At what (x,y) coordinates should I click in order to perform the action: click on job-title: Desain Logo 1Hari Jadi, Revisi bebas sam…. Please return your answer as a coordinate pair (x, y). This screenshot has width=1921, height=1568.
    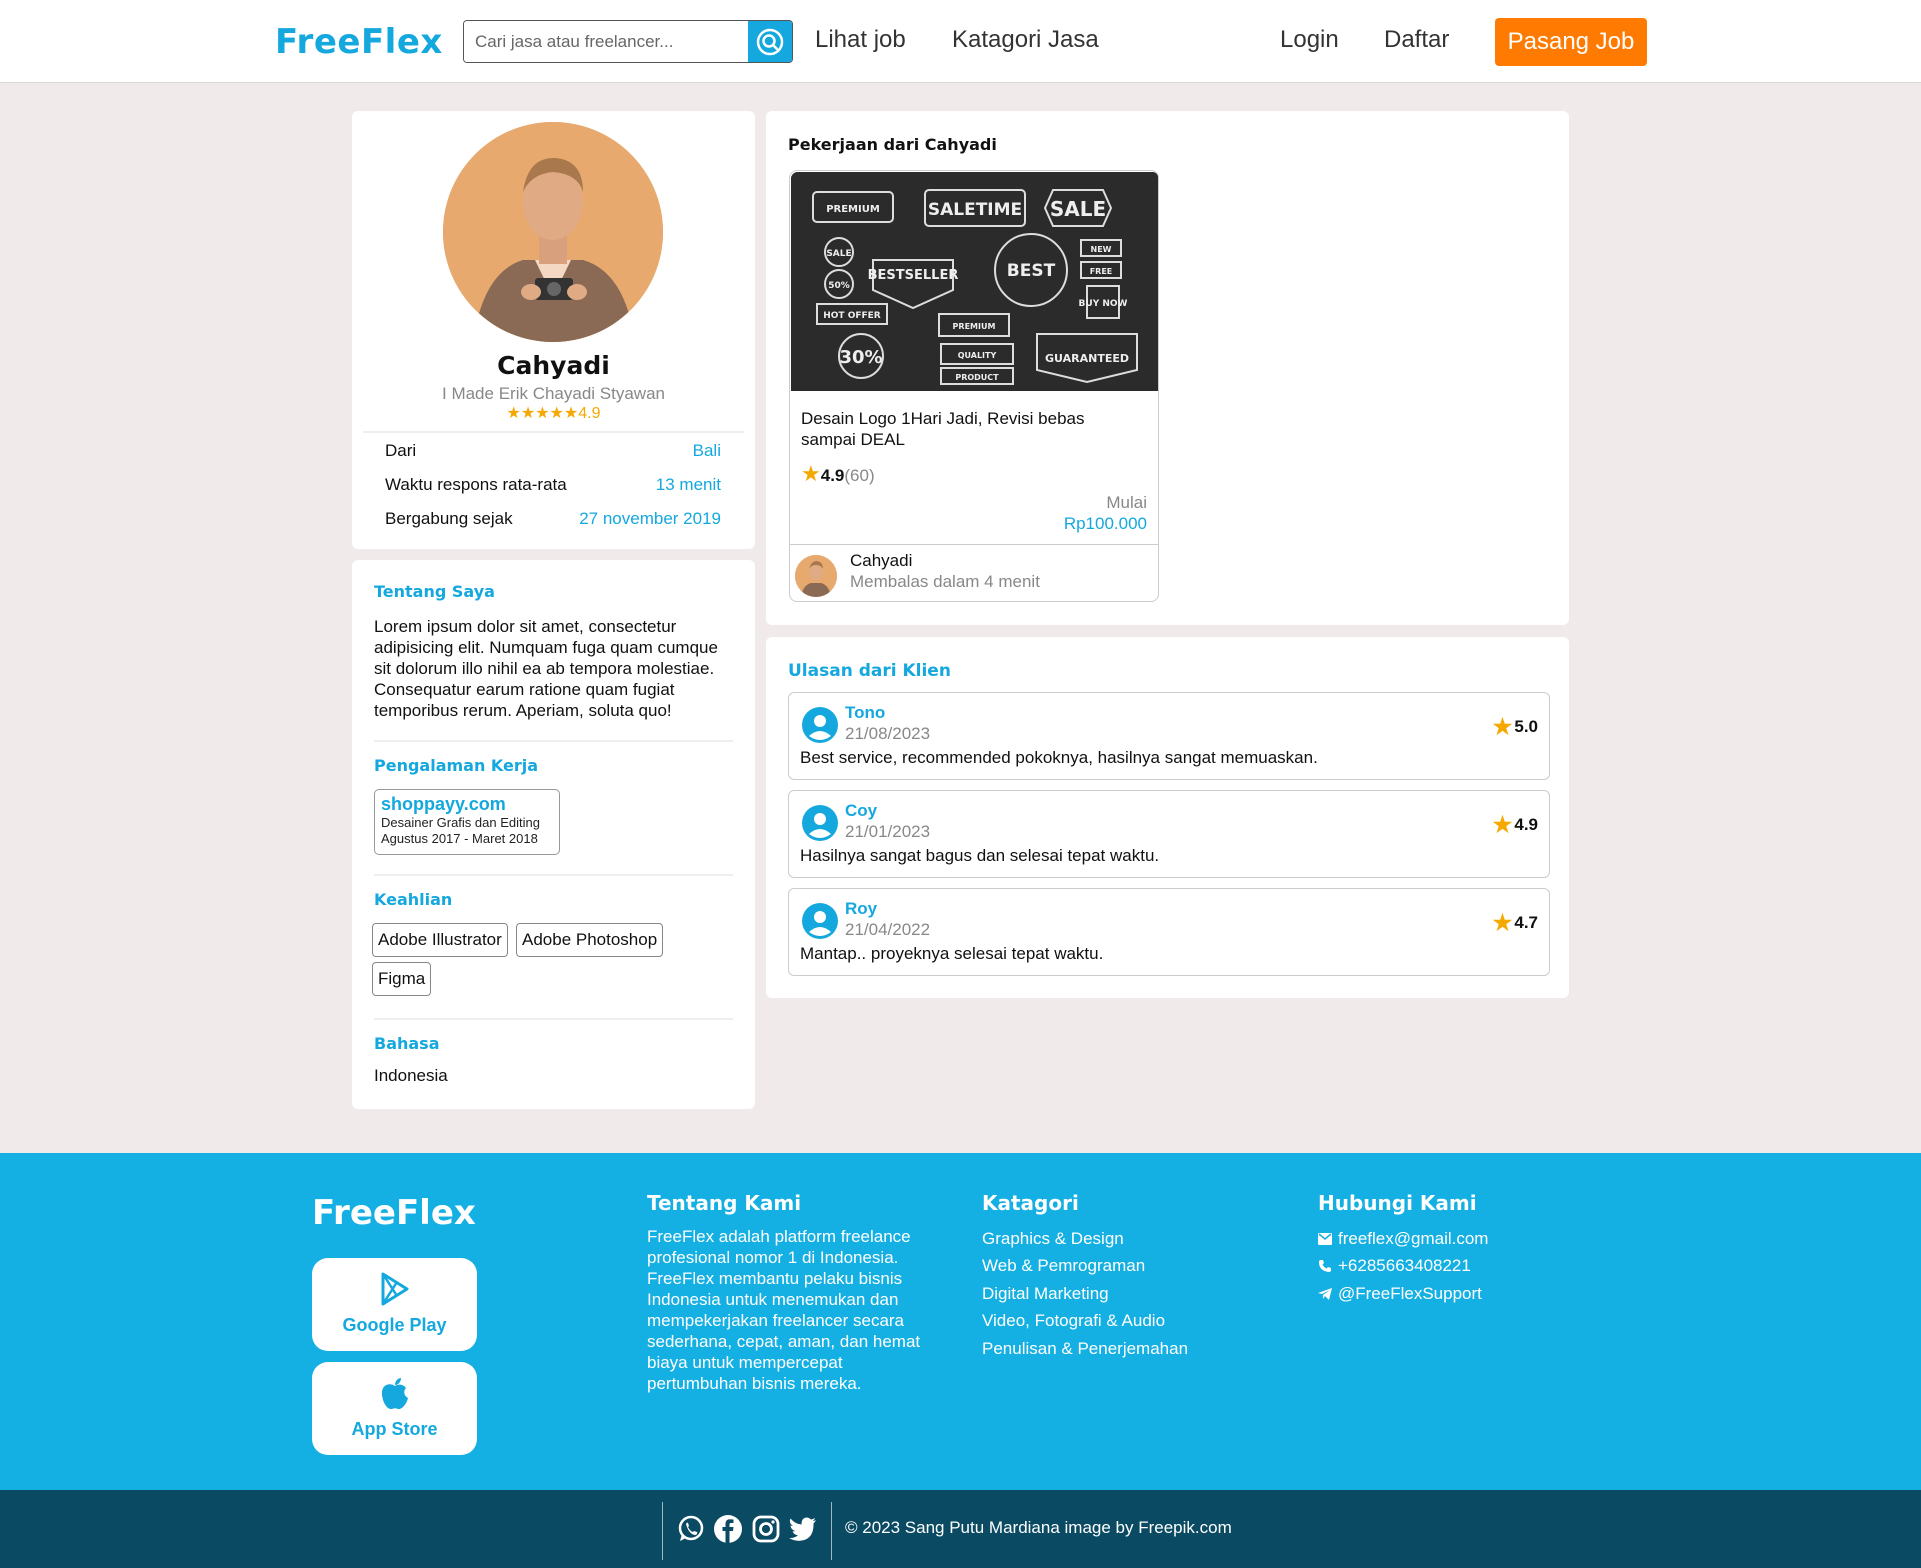
    Looking at the image, I should click on (971, 429).